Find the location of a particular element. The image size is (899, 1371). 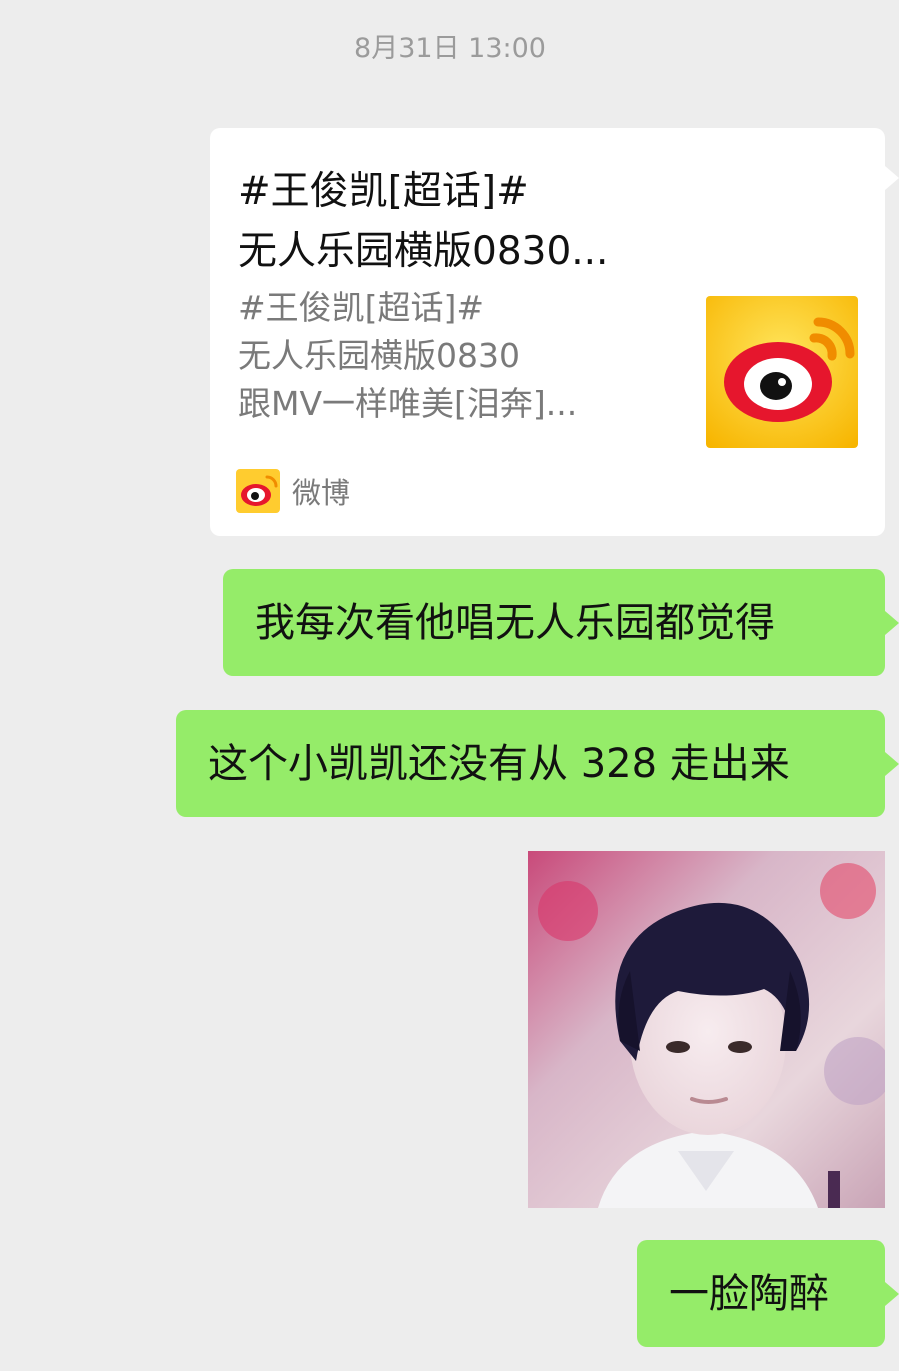

message-text: 一脸陶醉 is located at coordinates (749, 1293).